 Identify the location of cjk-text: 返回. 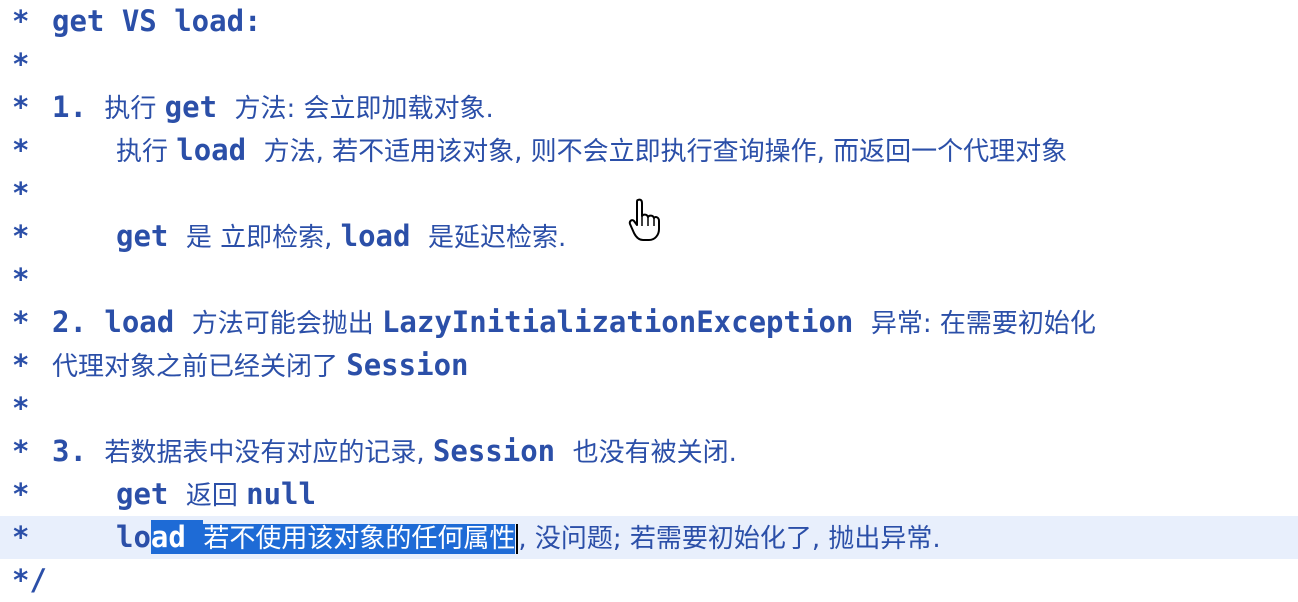
(216, 496).